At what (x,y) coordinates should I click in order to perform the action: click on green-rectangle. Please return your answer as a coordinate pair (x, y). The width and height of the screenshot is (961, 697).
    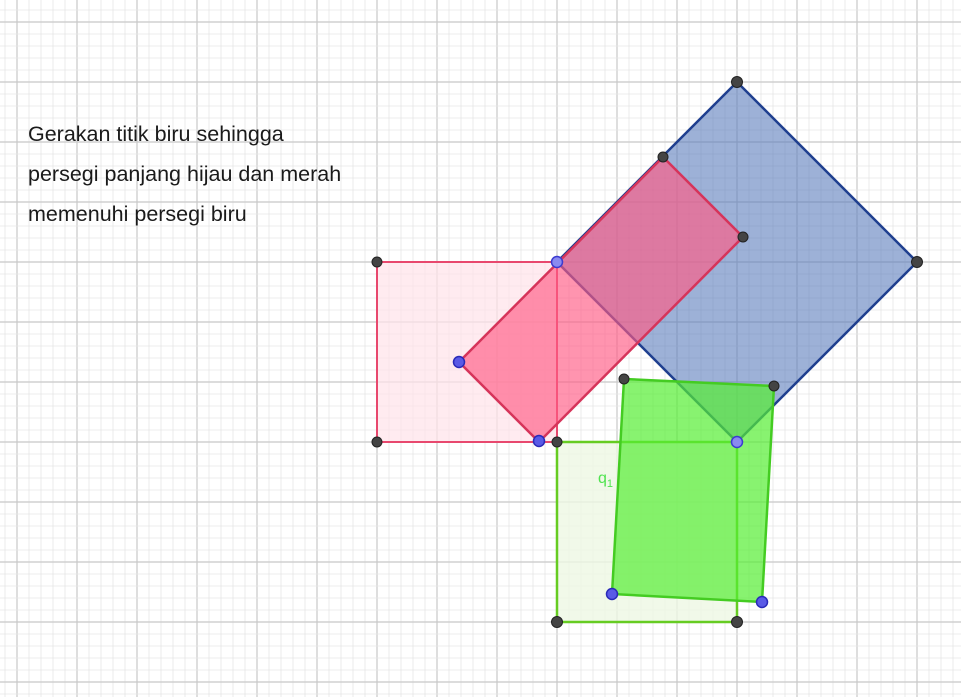
    Looking at the image, I should click on (693, 490).